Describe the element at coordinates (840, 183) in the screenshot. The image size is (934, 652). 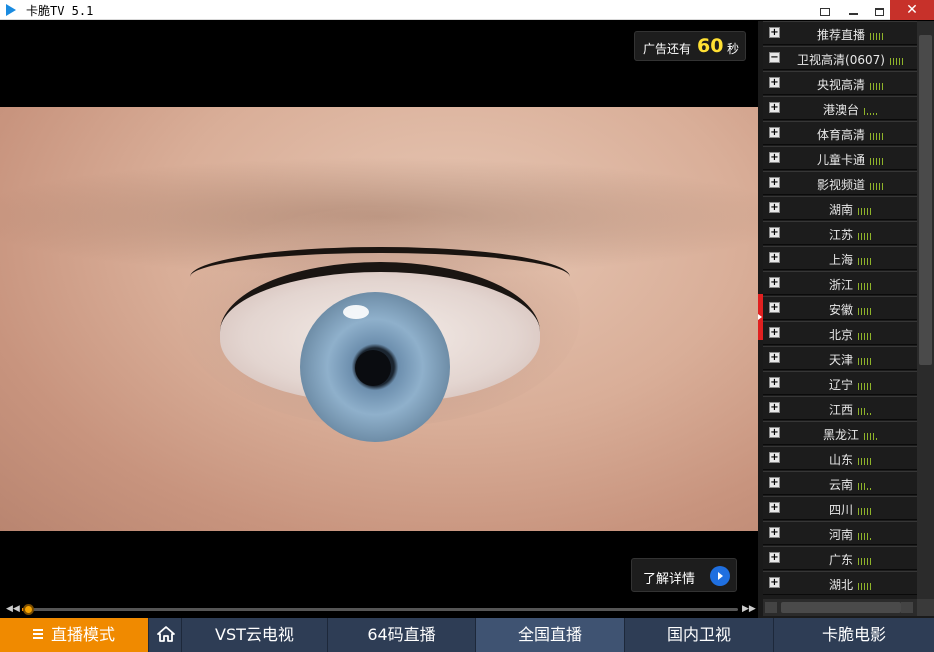
I see `channel-row: + 影视频道` at that location.